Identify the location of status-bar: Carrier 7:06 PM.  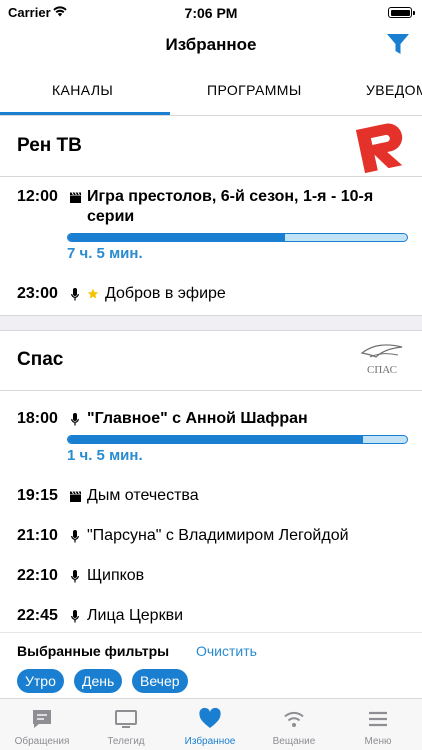
(211, 13).